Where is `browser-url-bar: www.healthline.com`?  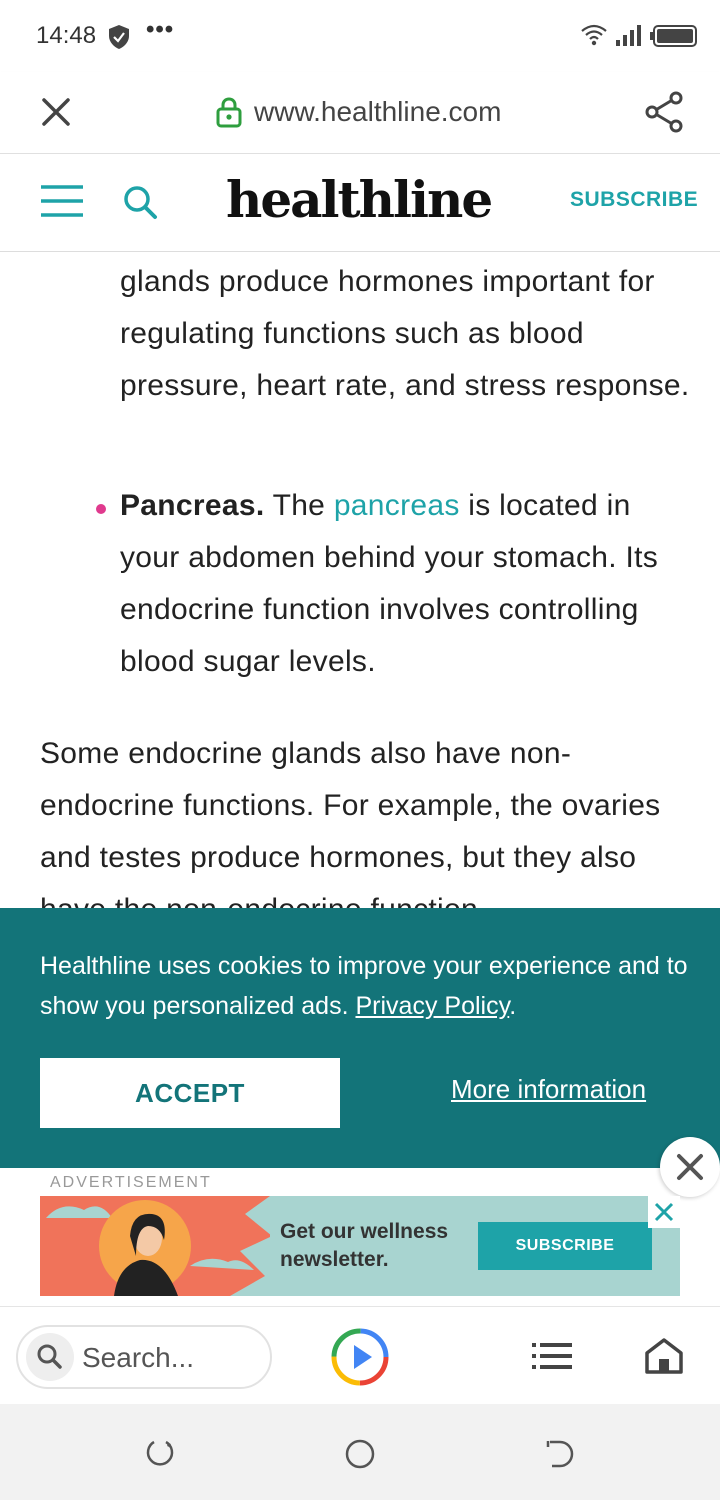
browser-url-bar: www.healthline.com is located at coordinates (360, 113).